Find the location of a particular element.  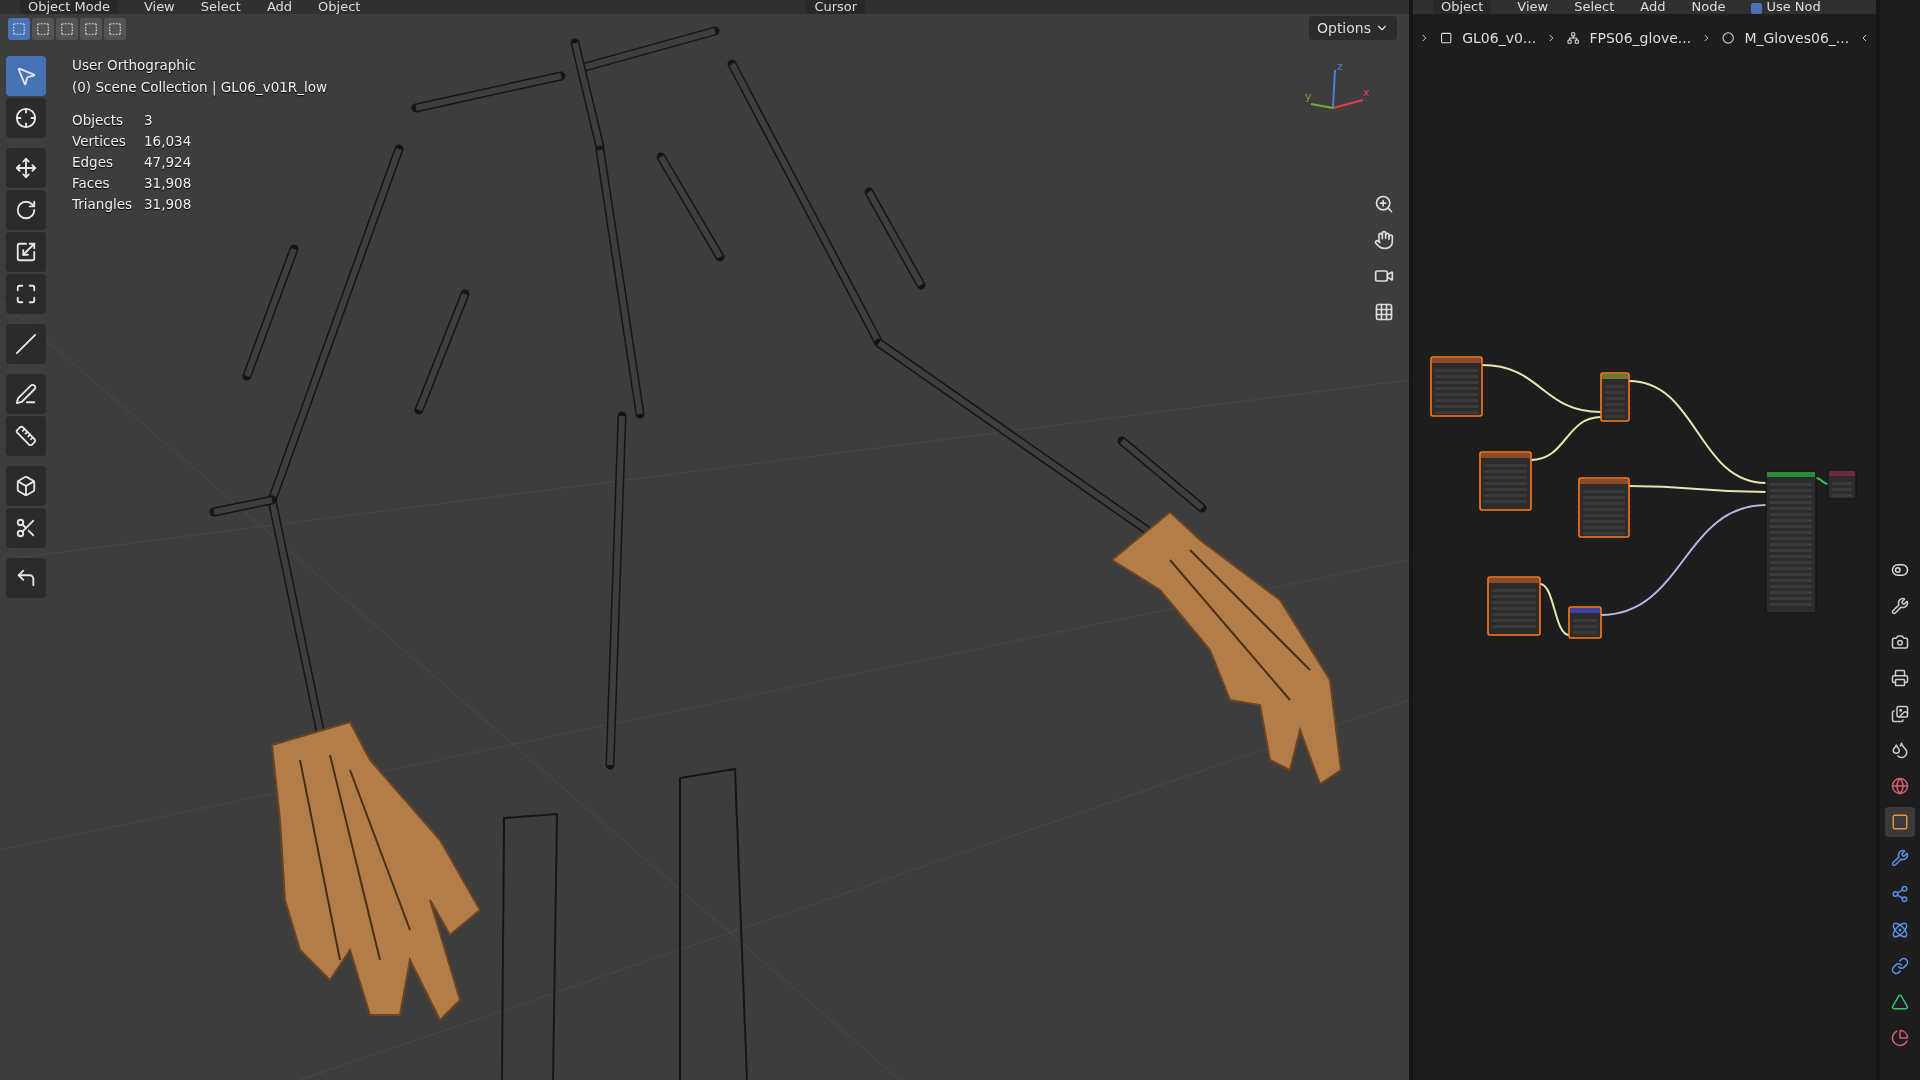

object-dropdown: Object is located at coordinates (1462, 7).